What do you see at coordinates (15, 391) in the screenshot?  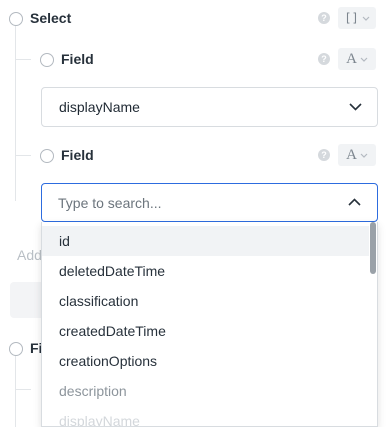 I see `tree-line-lower` at bounding box center [15, 391].